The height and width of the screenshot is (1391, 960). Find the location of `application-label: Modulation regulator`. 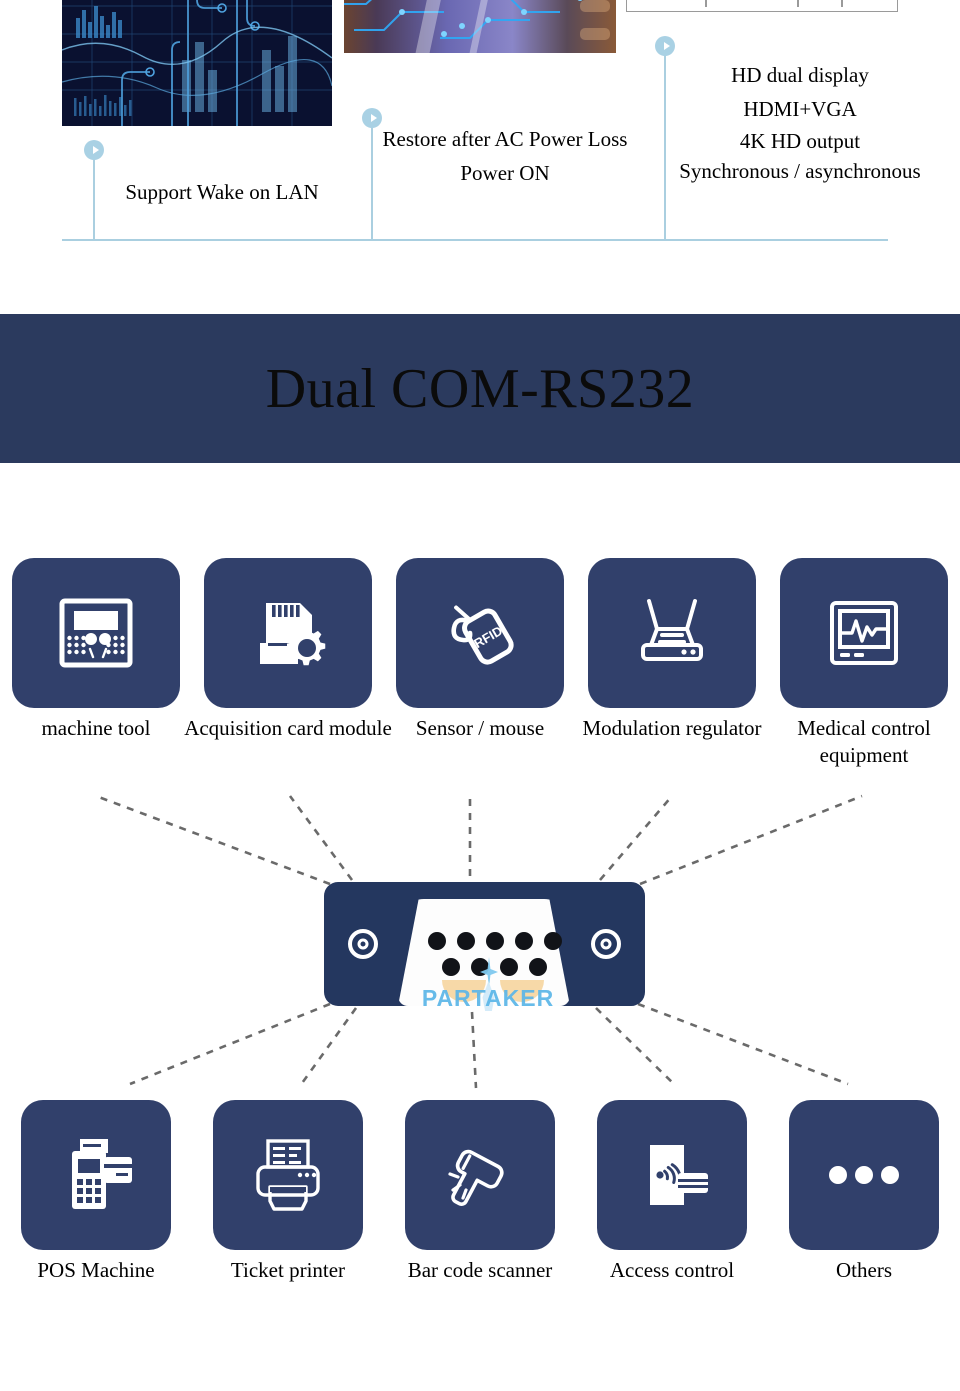

application-label: Modulation regulator is located at coordinates (672, 728).